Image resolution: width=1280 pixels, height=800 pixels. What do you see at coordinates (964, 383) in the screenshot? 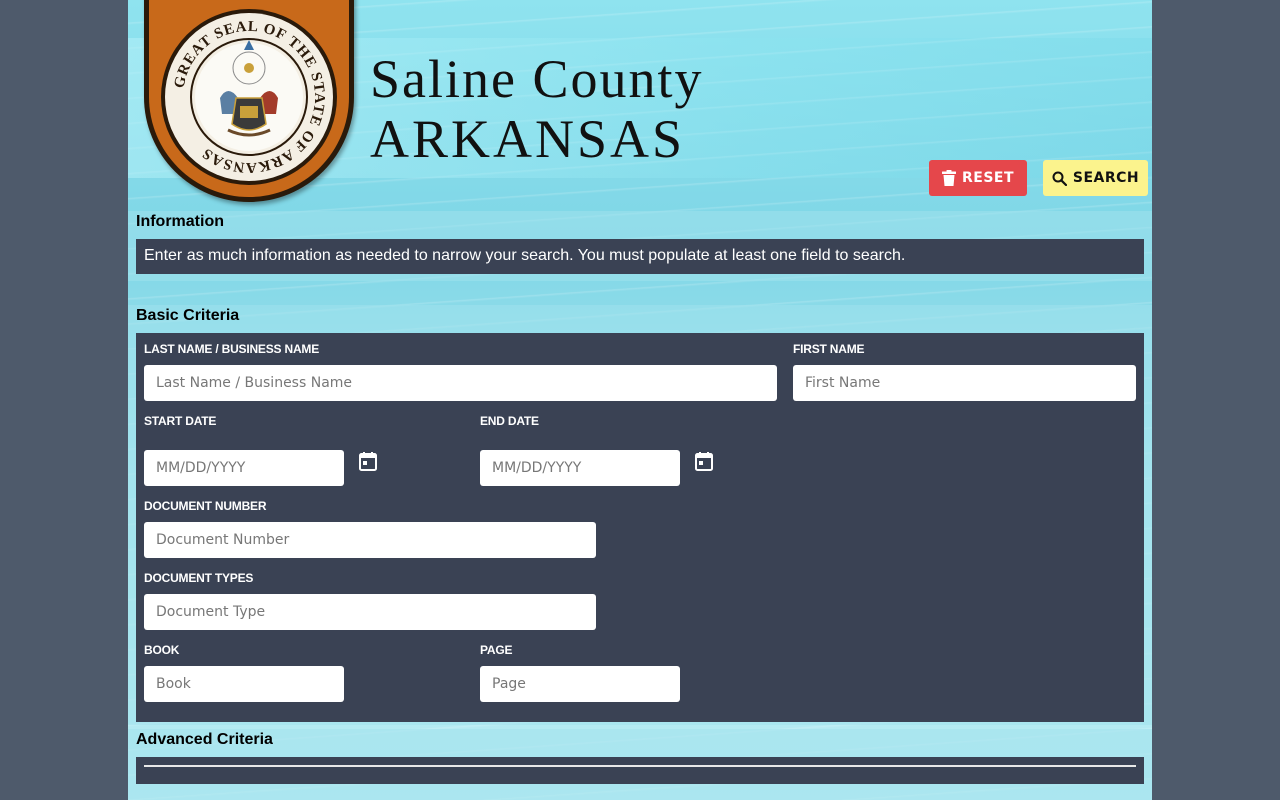
I see `first-name-input` at bounding box center [964, 383].